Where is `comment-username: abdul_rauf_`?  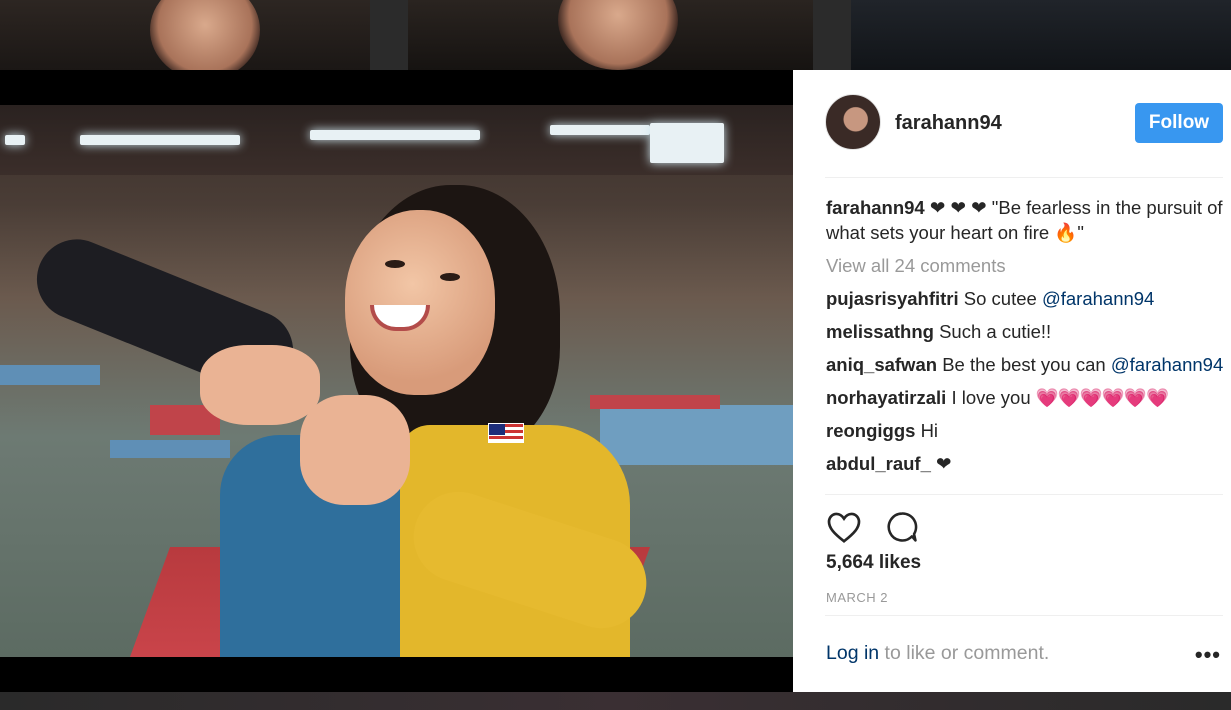 comment-username: abdul_rauf_ is located at coordinates (878, 463).